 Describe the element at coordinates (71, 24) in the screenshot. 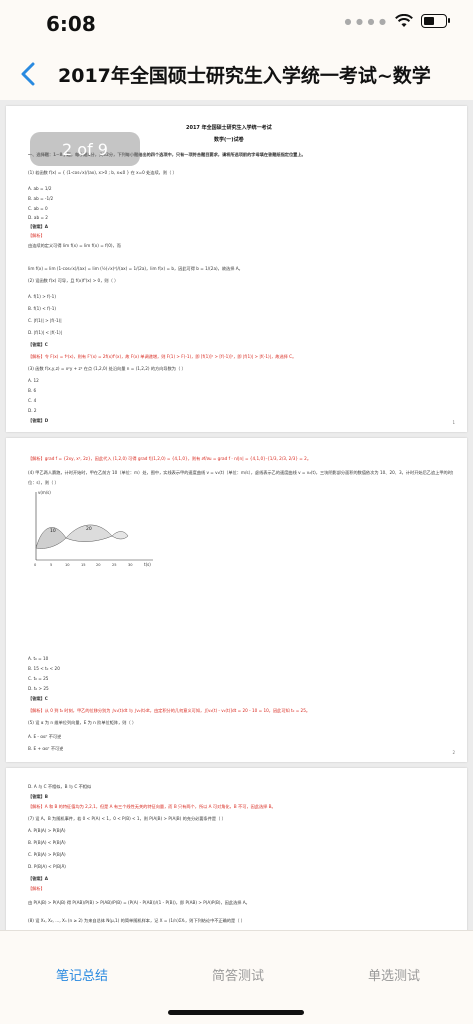

I see `status-time: 6:08` at that location.